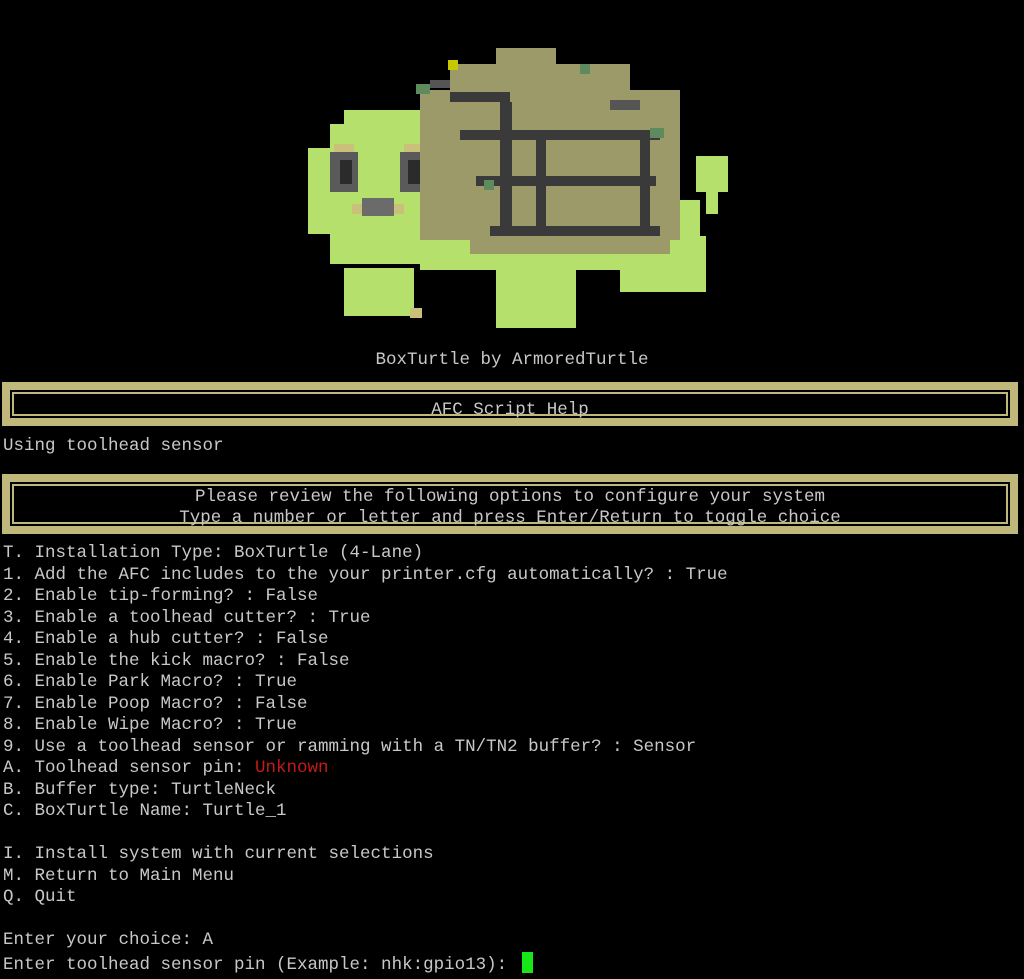 Image resolution: width=1024 pixels, height=979 pixels. I want to click on option-park-macro: 6. Enable Park Macro? : True, so click(150, 683).